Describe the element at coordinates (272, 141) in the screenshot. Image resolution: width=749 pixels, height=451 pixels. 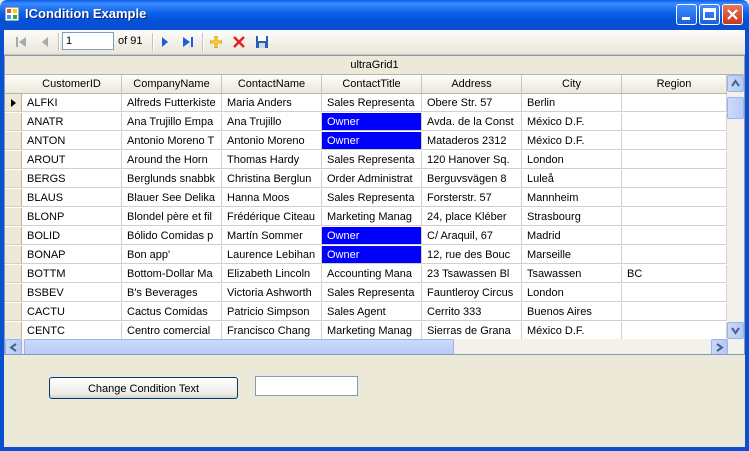
I see `table-cell: Antonio Moreno` at that location.